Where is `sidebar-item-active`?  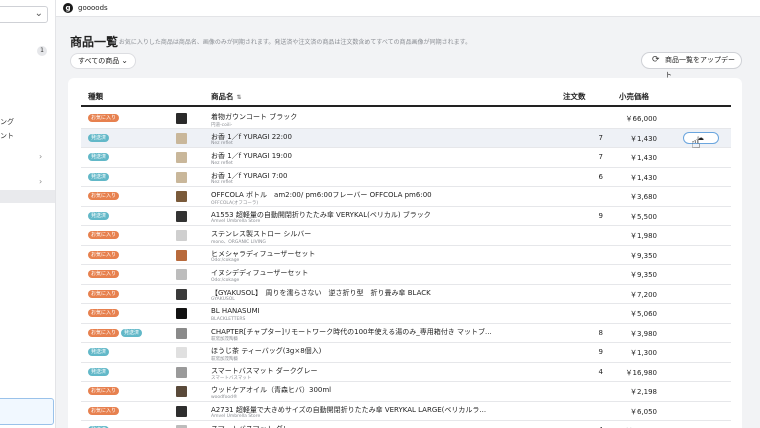
sidebar-item-active is located at coordinates (27, 196).